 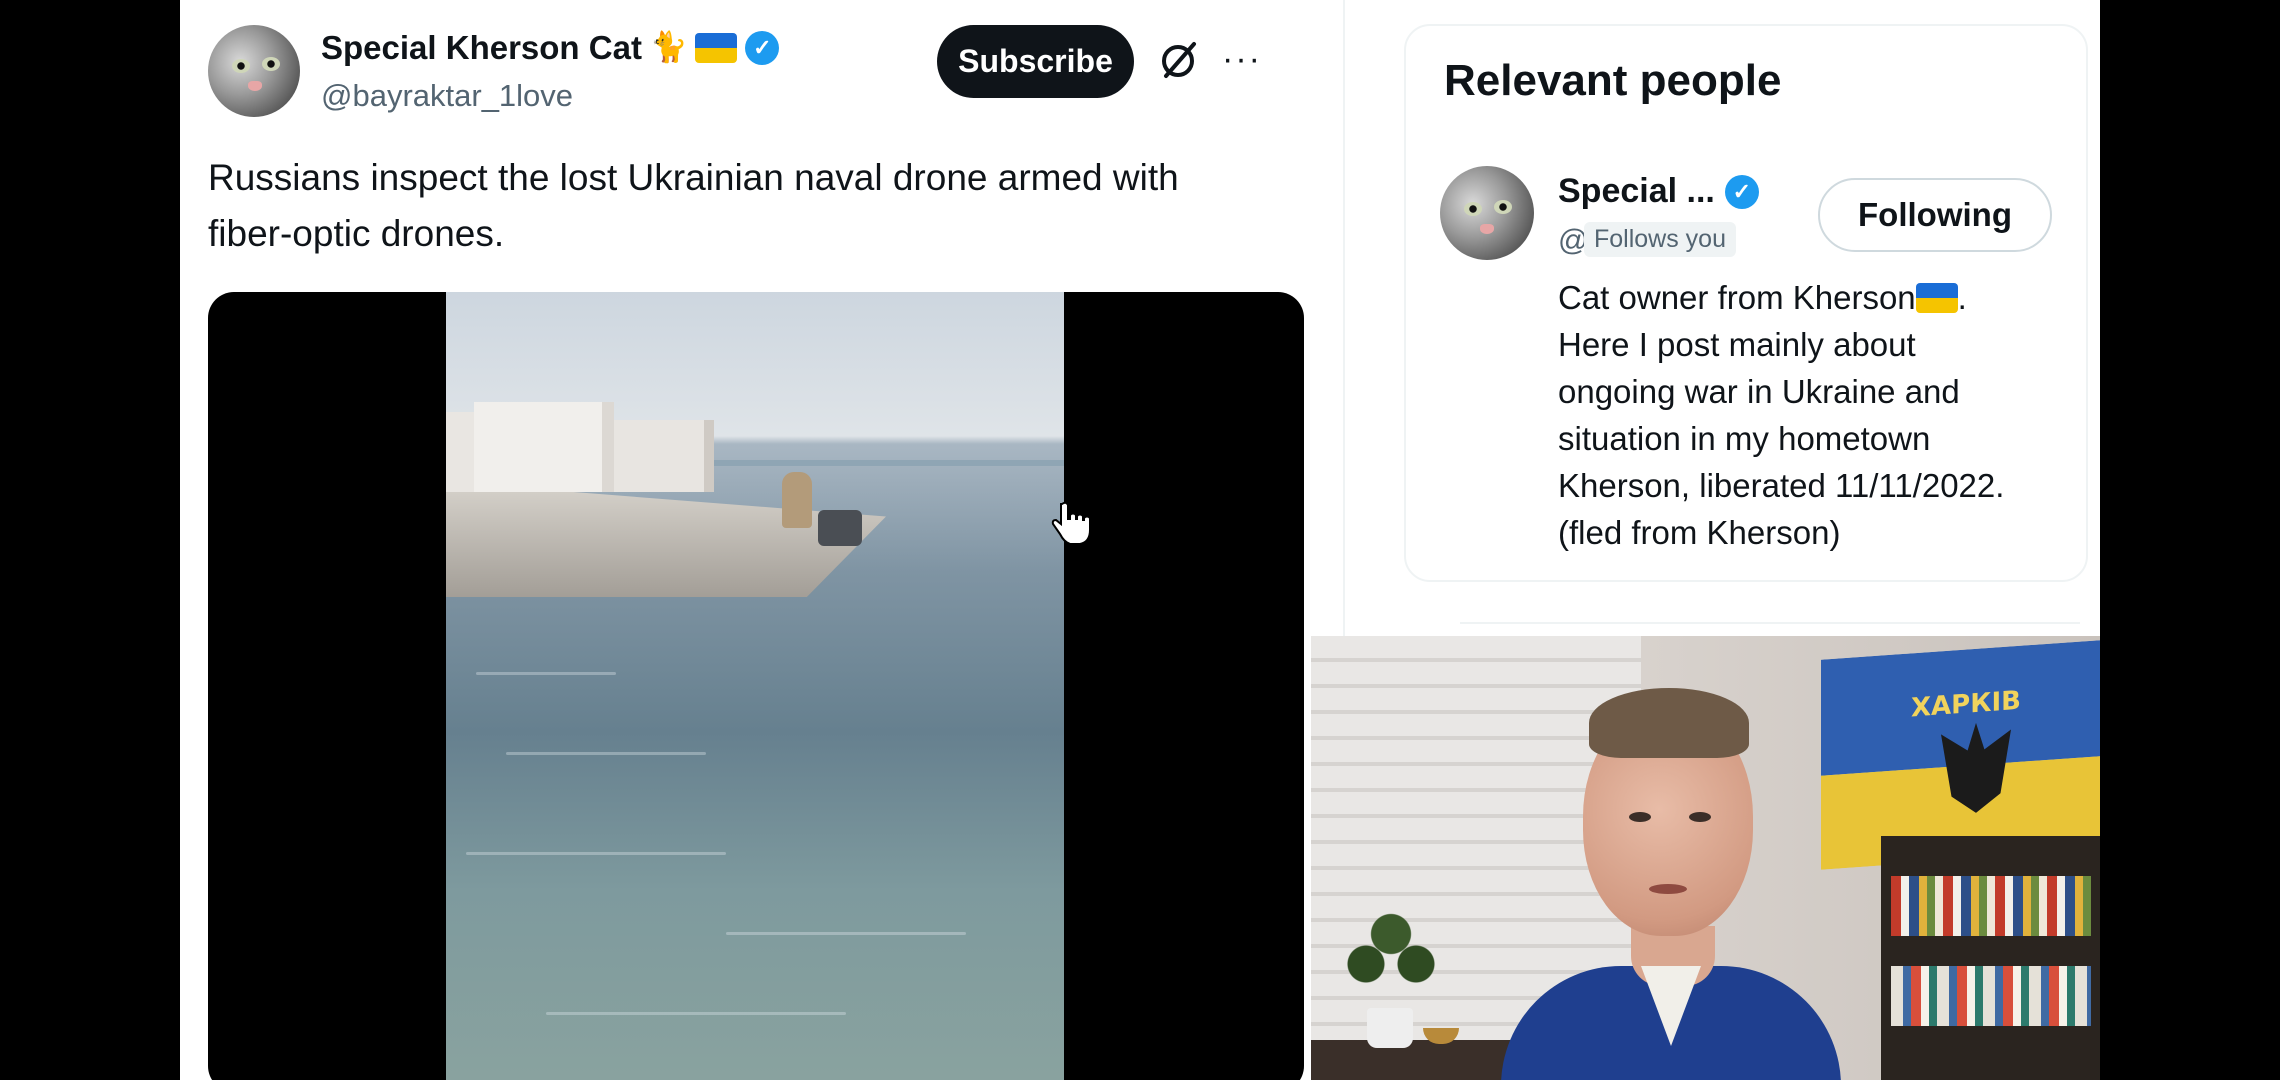 What do you see at coordinates (1737, 344) in the screenshot?
I see `bio-line: Here I post mainly about` at bounding box center [1737, 344].